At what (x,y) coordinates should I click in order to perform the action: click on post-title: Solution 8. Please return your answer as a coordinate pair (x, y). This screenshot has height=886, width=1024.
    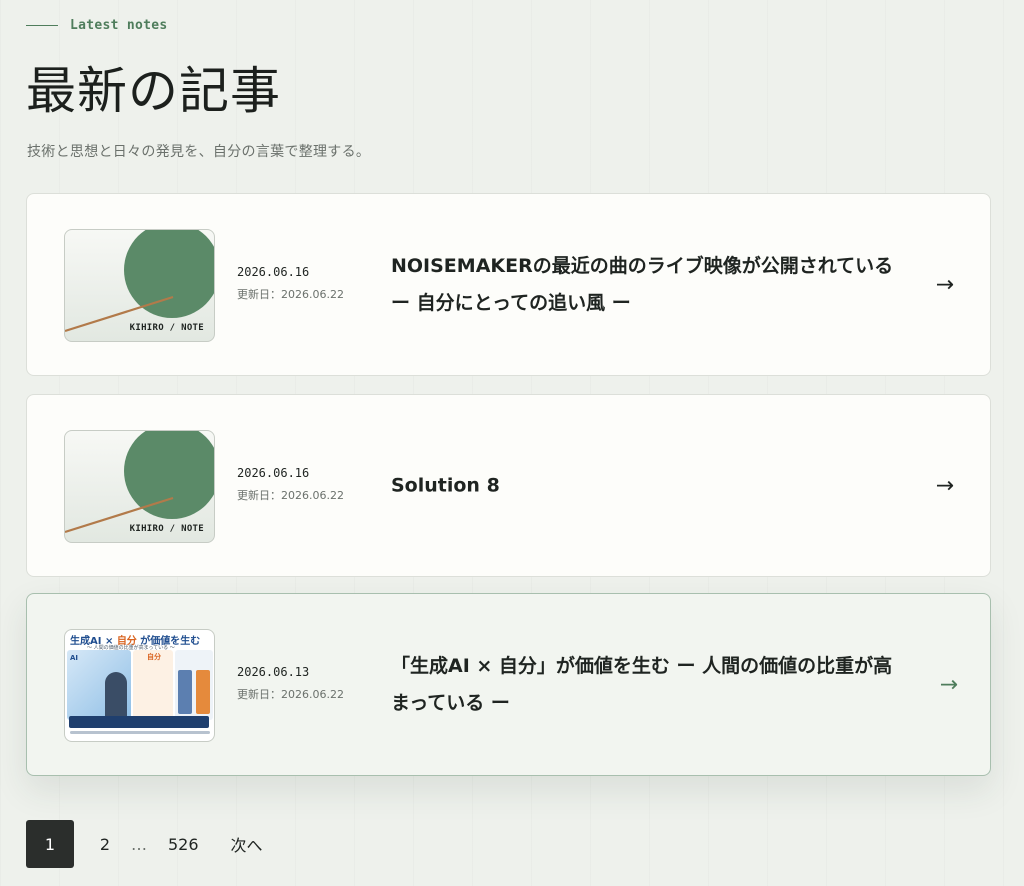
    Looking at the image, I should click on (646, 485).